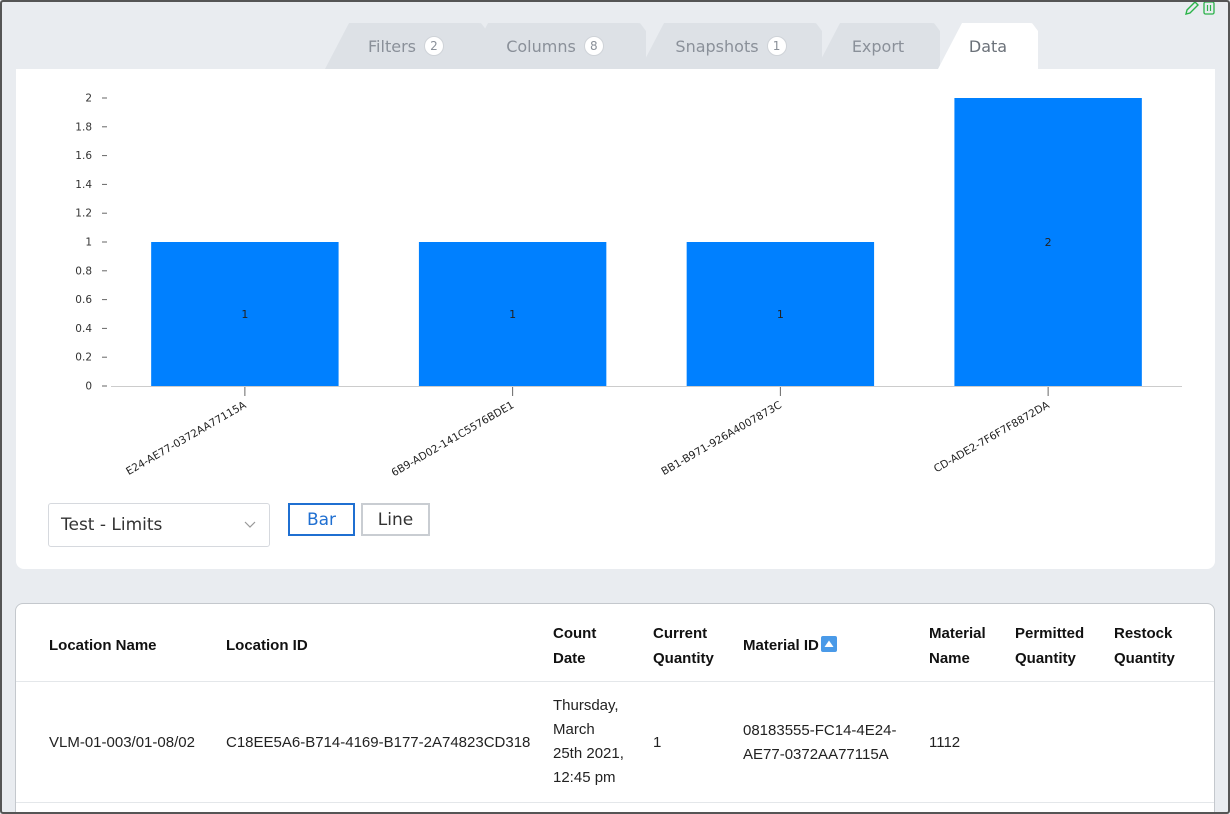  Describe the element at coordinates (1143, 633) in the screenshot. I see `header-restock-quantity-line1: Restock` at that location.